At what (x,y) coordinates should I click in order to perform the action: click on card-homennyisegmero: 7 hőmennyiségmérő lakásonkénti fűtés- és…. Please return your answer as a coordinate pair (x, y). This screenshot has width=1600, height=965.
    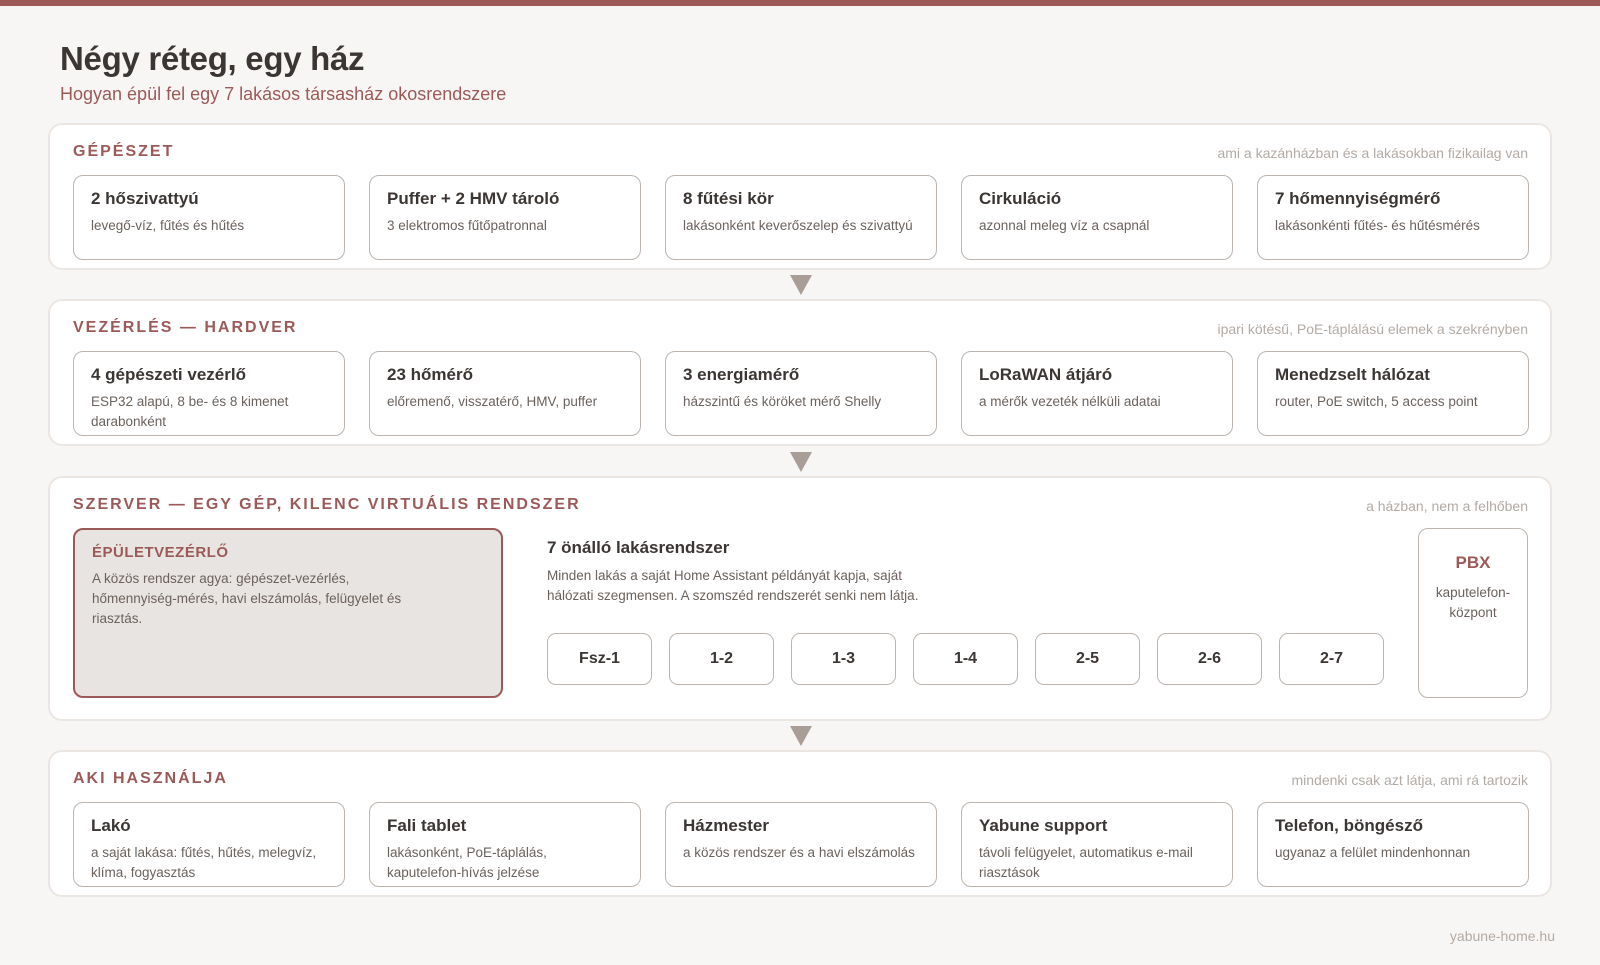
    Looking at the image, I should click on (1393, 217).